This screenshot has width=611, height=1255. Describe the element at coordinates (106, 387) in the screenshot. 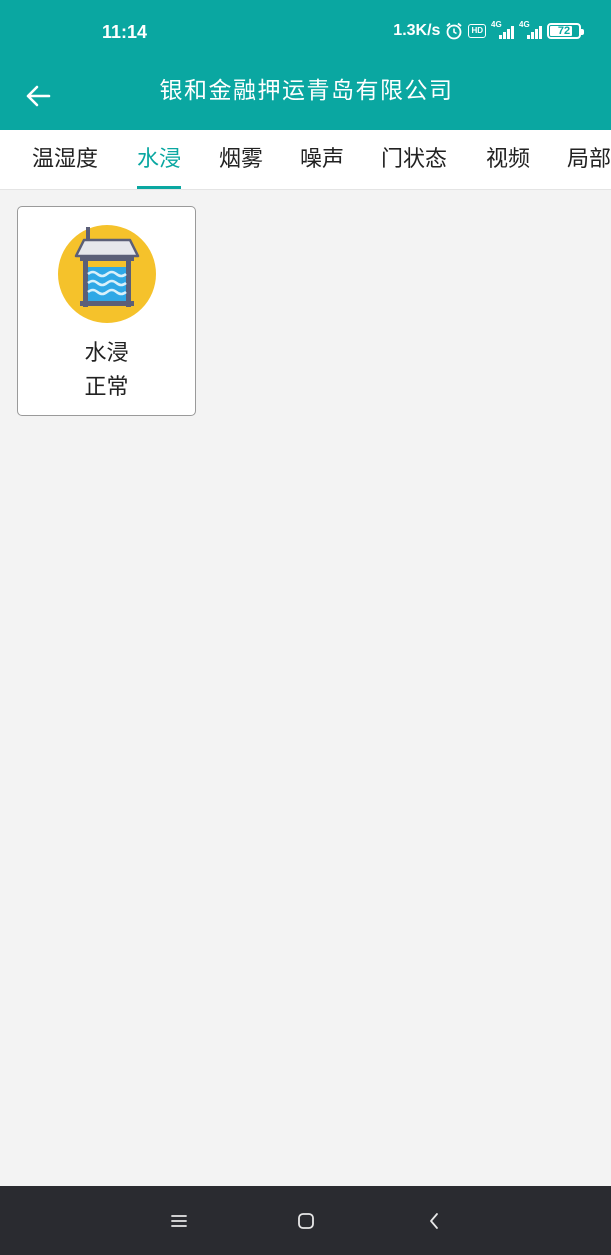

I see `sensor-status: 正常` at that location.